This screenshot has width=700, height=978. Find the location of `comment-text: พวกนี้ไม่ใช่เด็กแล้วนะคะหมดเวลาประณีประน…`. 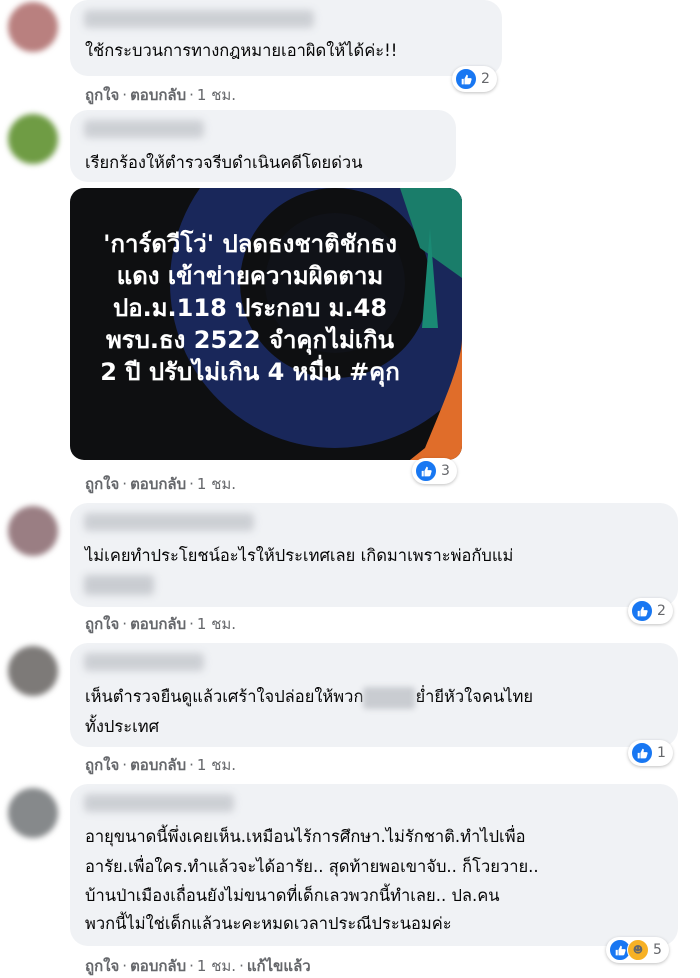

comment-text: พวกนี้ไม่ใช่เด็กแล้วนะคะหมดเวลาประณีประน… is located at coordinates (268, 923).